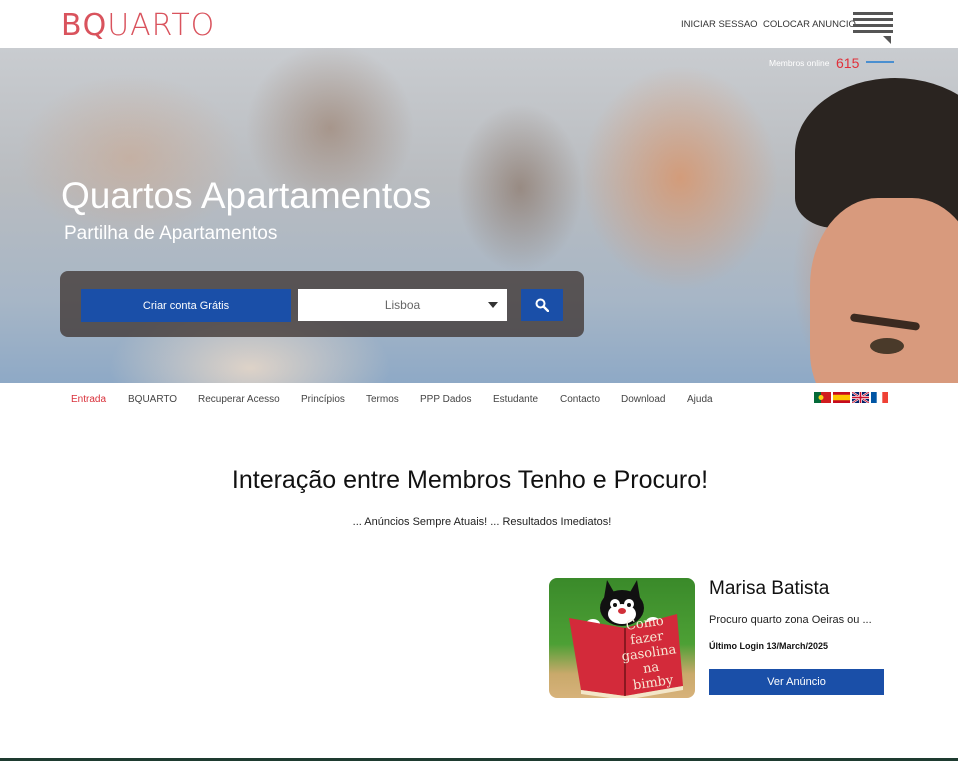  Describe the element at coordinates (649, 653) in the screenshot. I see `book-text: Como fazer gasolina na bimby` at that location.